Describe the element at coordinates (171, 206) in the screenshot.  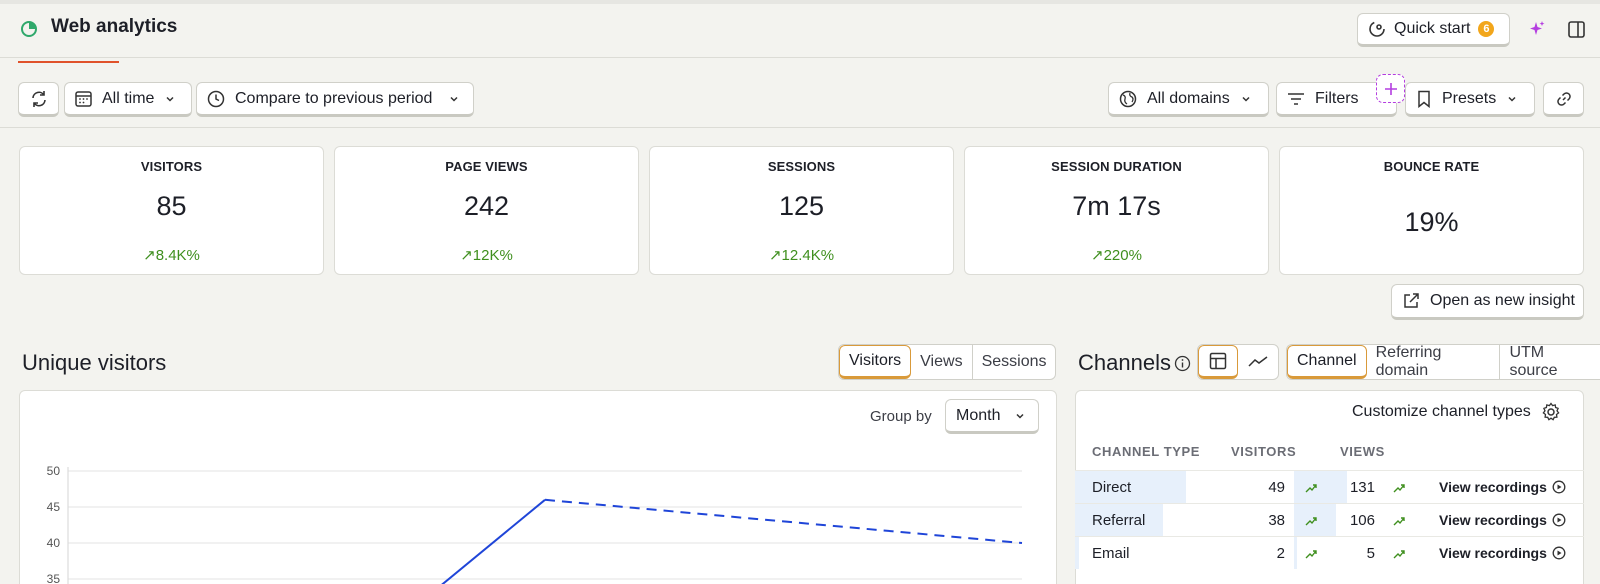
I see `stat-value: 85` at that location.